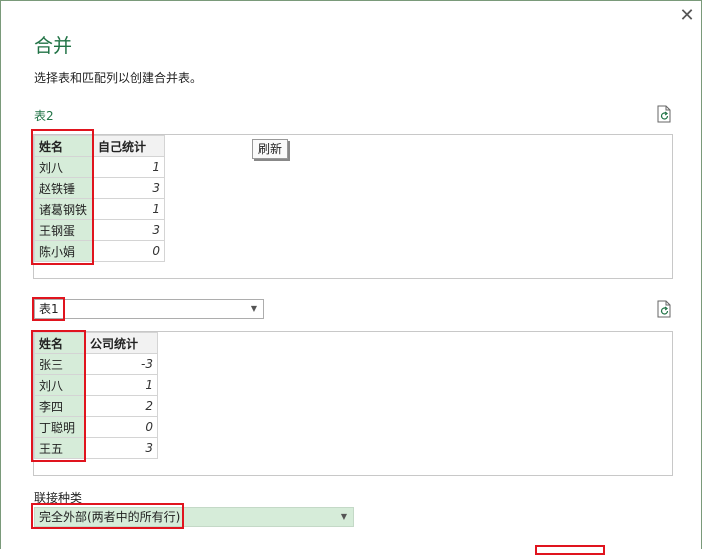 The height and width of the screenshot is (555, 704). I want to click on table-row: 李四 2, so click(96, 406).